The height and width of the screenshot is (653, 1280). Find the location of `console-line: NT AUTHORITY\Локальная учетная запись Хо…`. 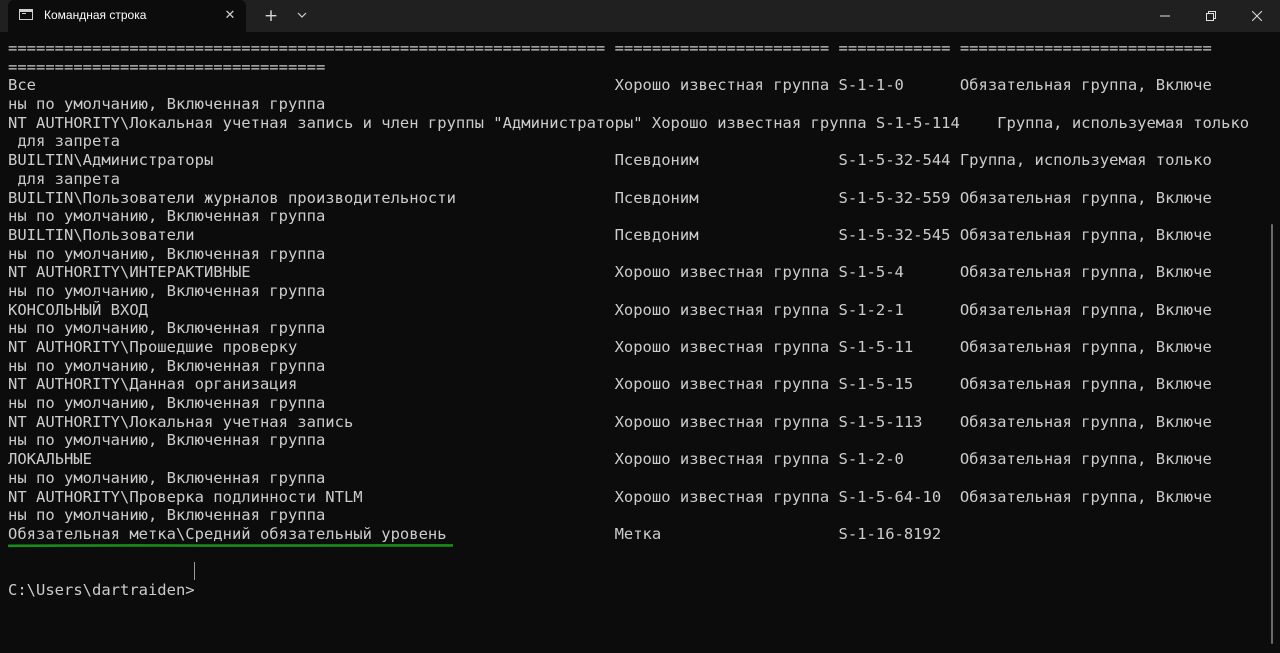

console-line: NT AUTHORITY\Локальная учетная запись Хо… is located at coordinates (610, 421).